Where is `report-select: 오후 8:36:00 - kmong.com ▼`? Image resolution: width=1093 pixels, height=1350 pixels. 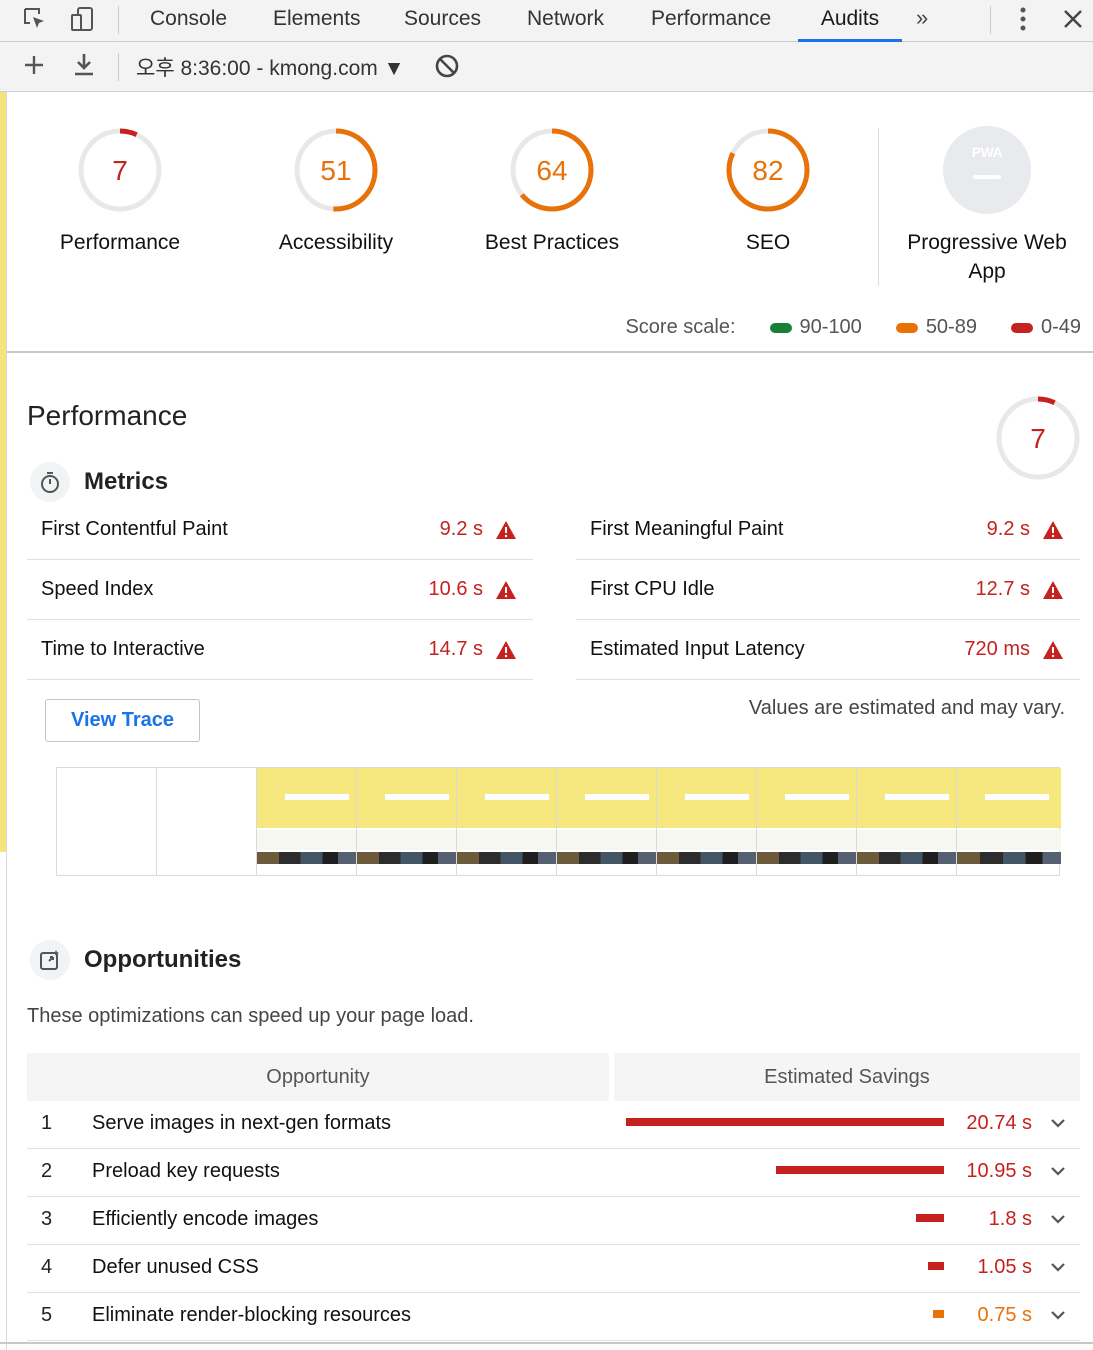
report-select: 오후 8:36:00 - kmong.com ▼ is located at coordinates (270, 67).